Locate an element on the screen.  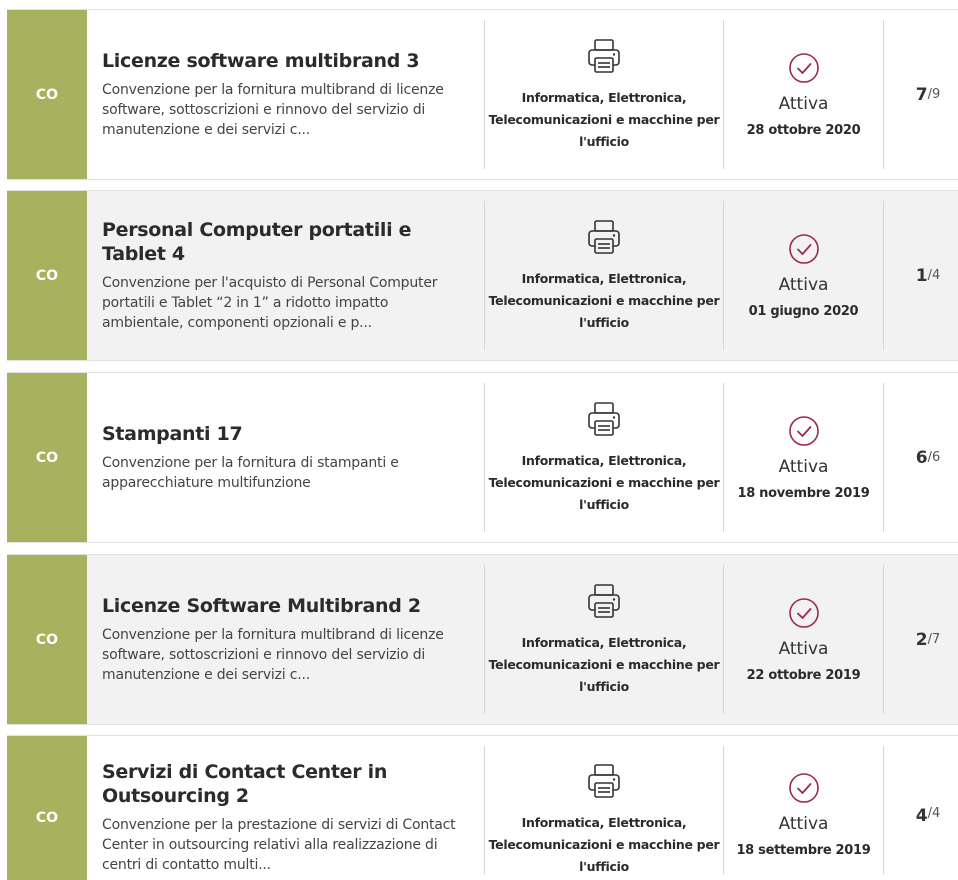
count-total: 6 is located at coordinates (936, 457).